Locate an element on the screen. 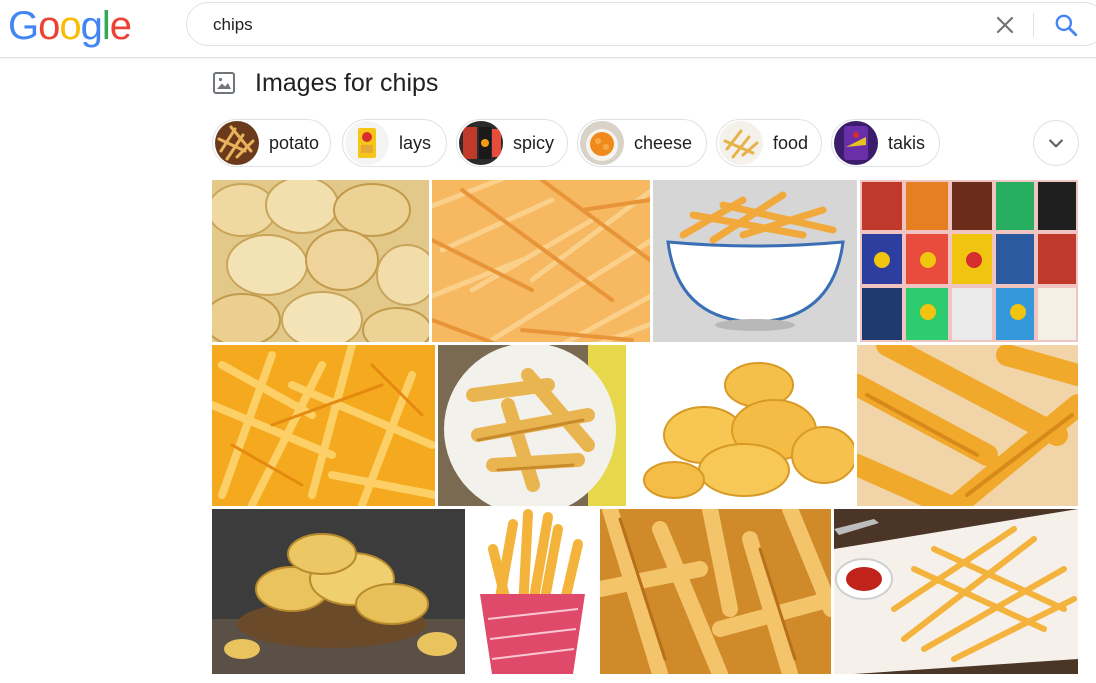 This screenshot has width=1096, height=683. clear-search-button is located at coordinates (1005, 25).